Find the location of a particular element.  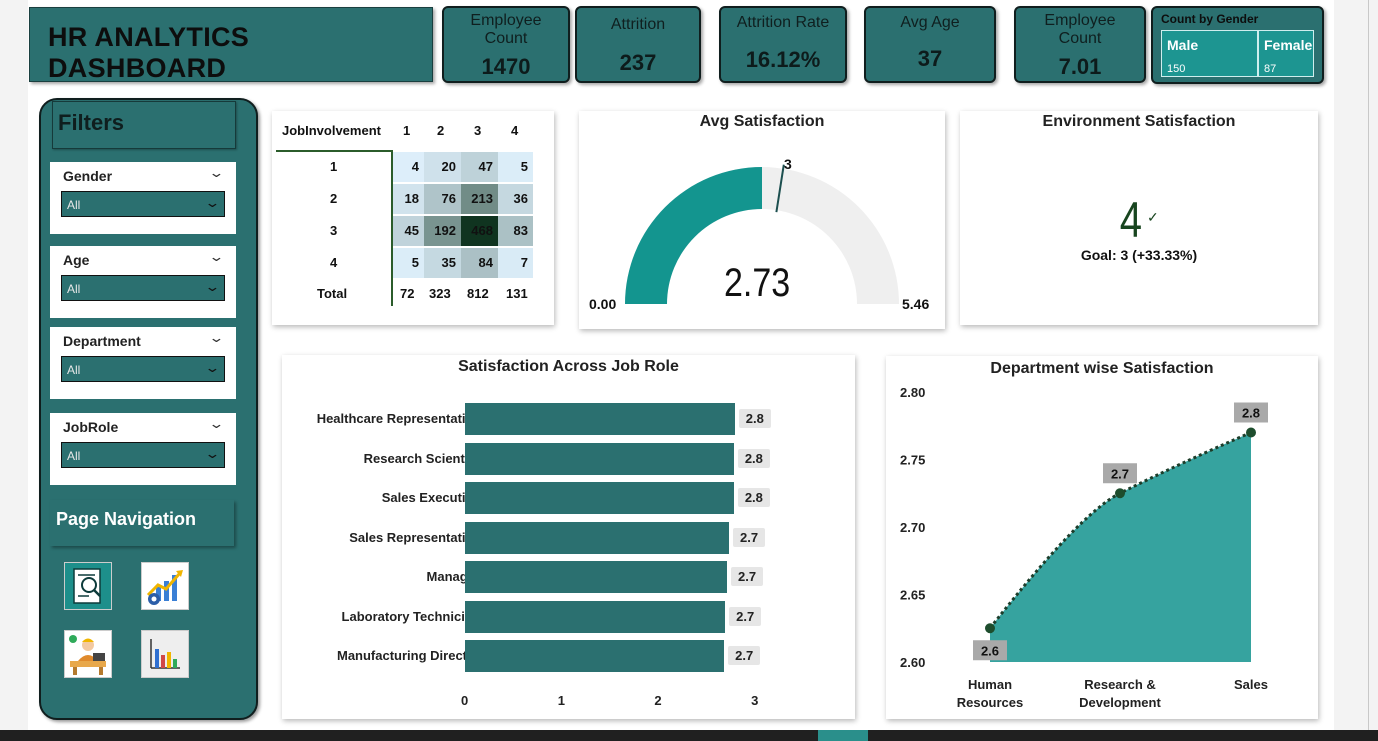

slicer-age: Age ⌄ All ⌄ is located at coordinates (143, 282).